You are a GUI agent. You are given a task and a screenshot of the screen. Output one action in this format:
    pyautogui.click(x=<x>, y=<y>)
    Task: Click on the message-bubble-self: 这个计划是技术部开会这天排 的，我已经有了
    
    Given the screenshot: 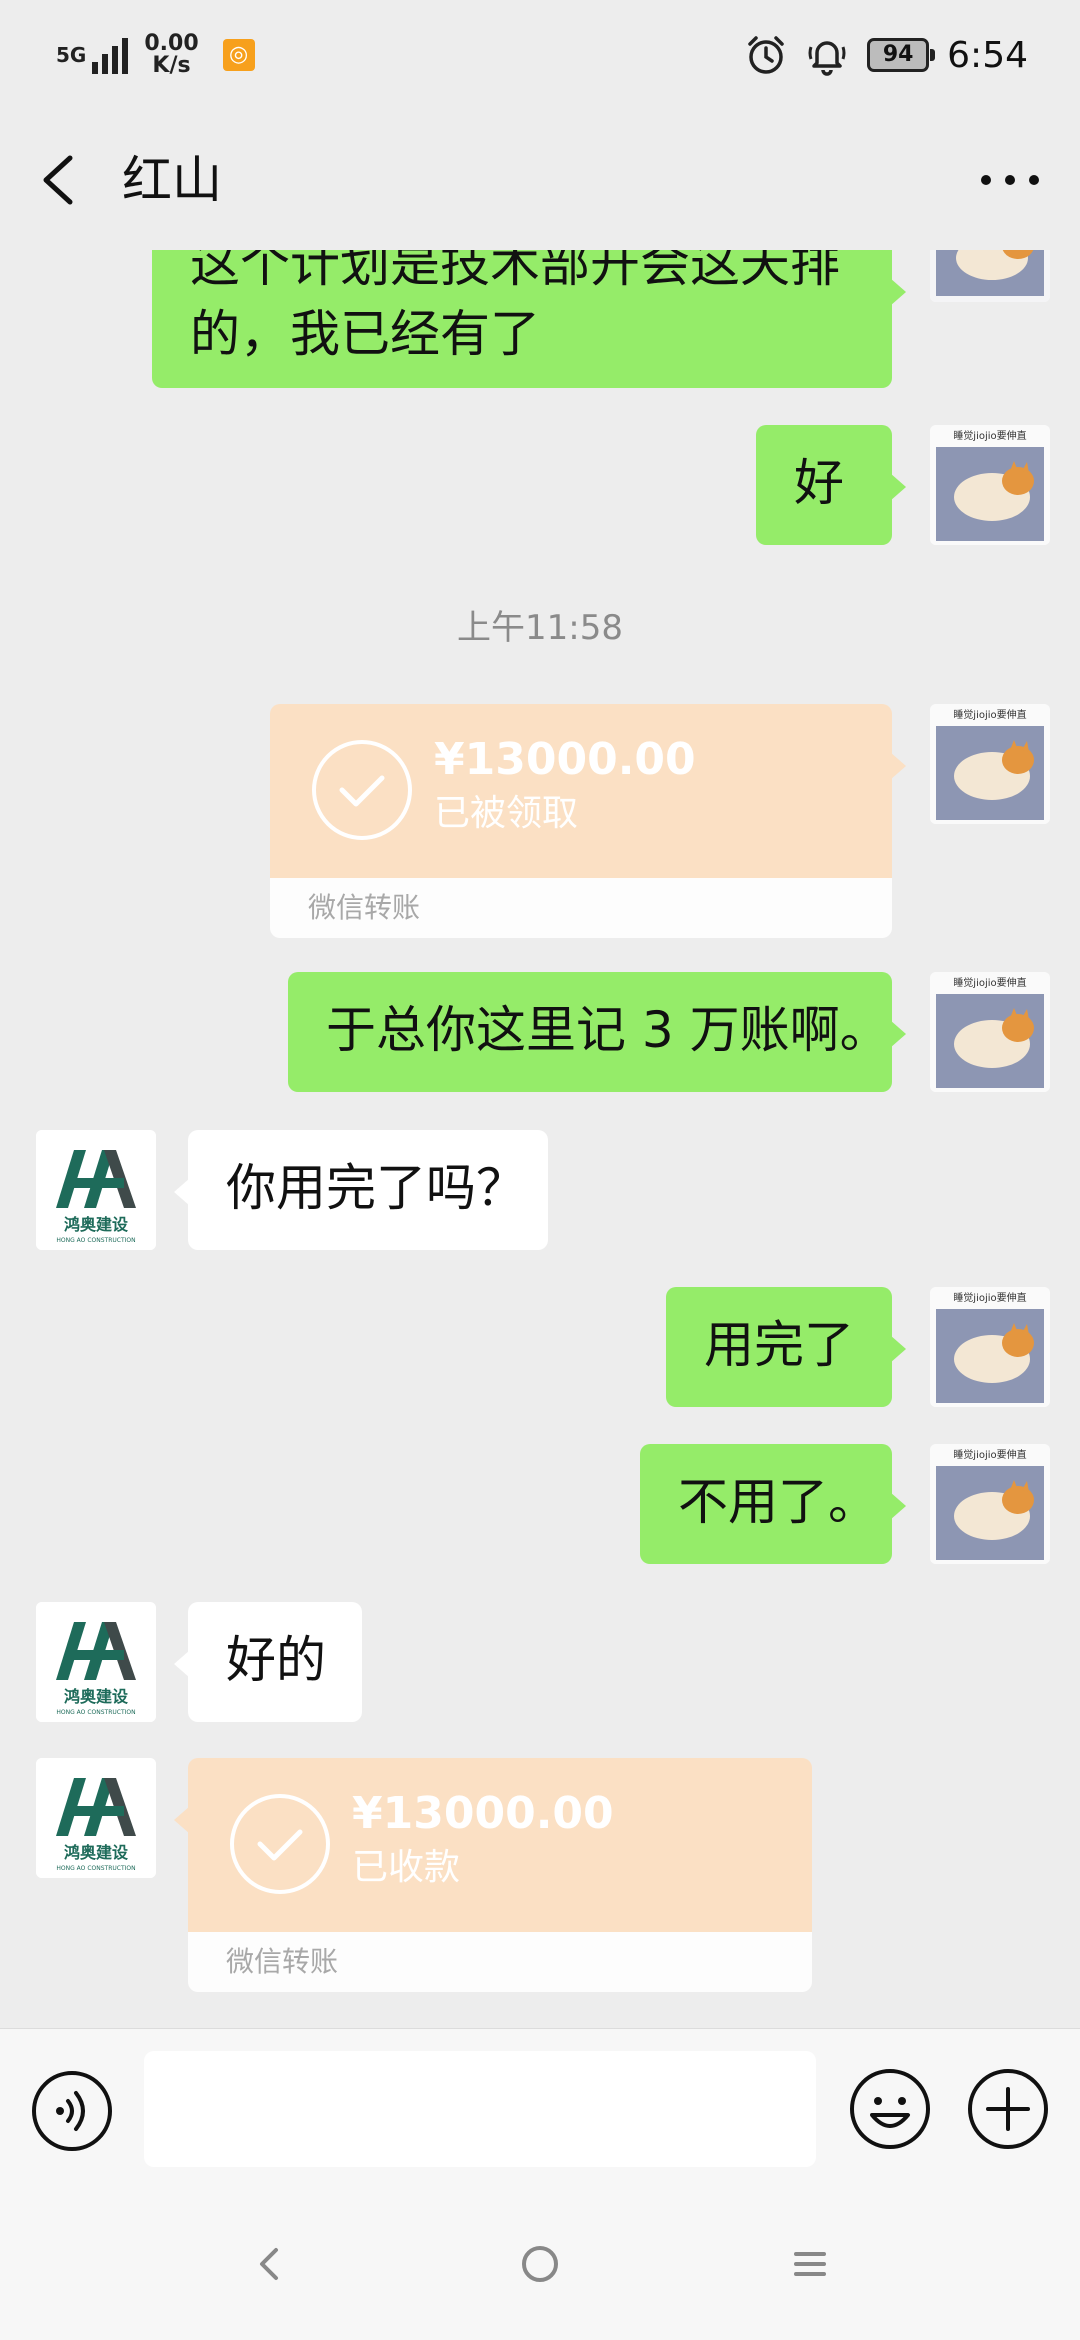 What is the action you would take?
    pyautogui.click(x=529, y=319)
    